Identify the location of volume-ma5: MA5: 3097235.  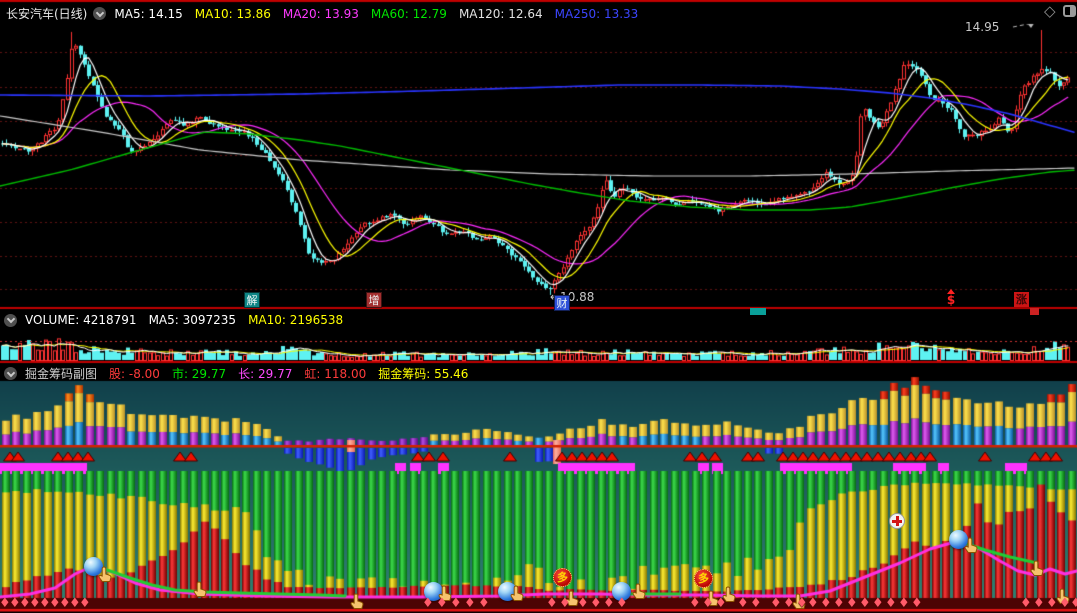
(192, 320).